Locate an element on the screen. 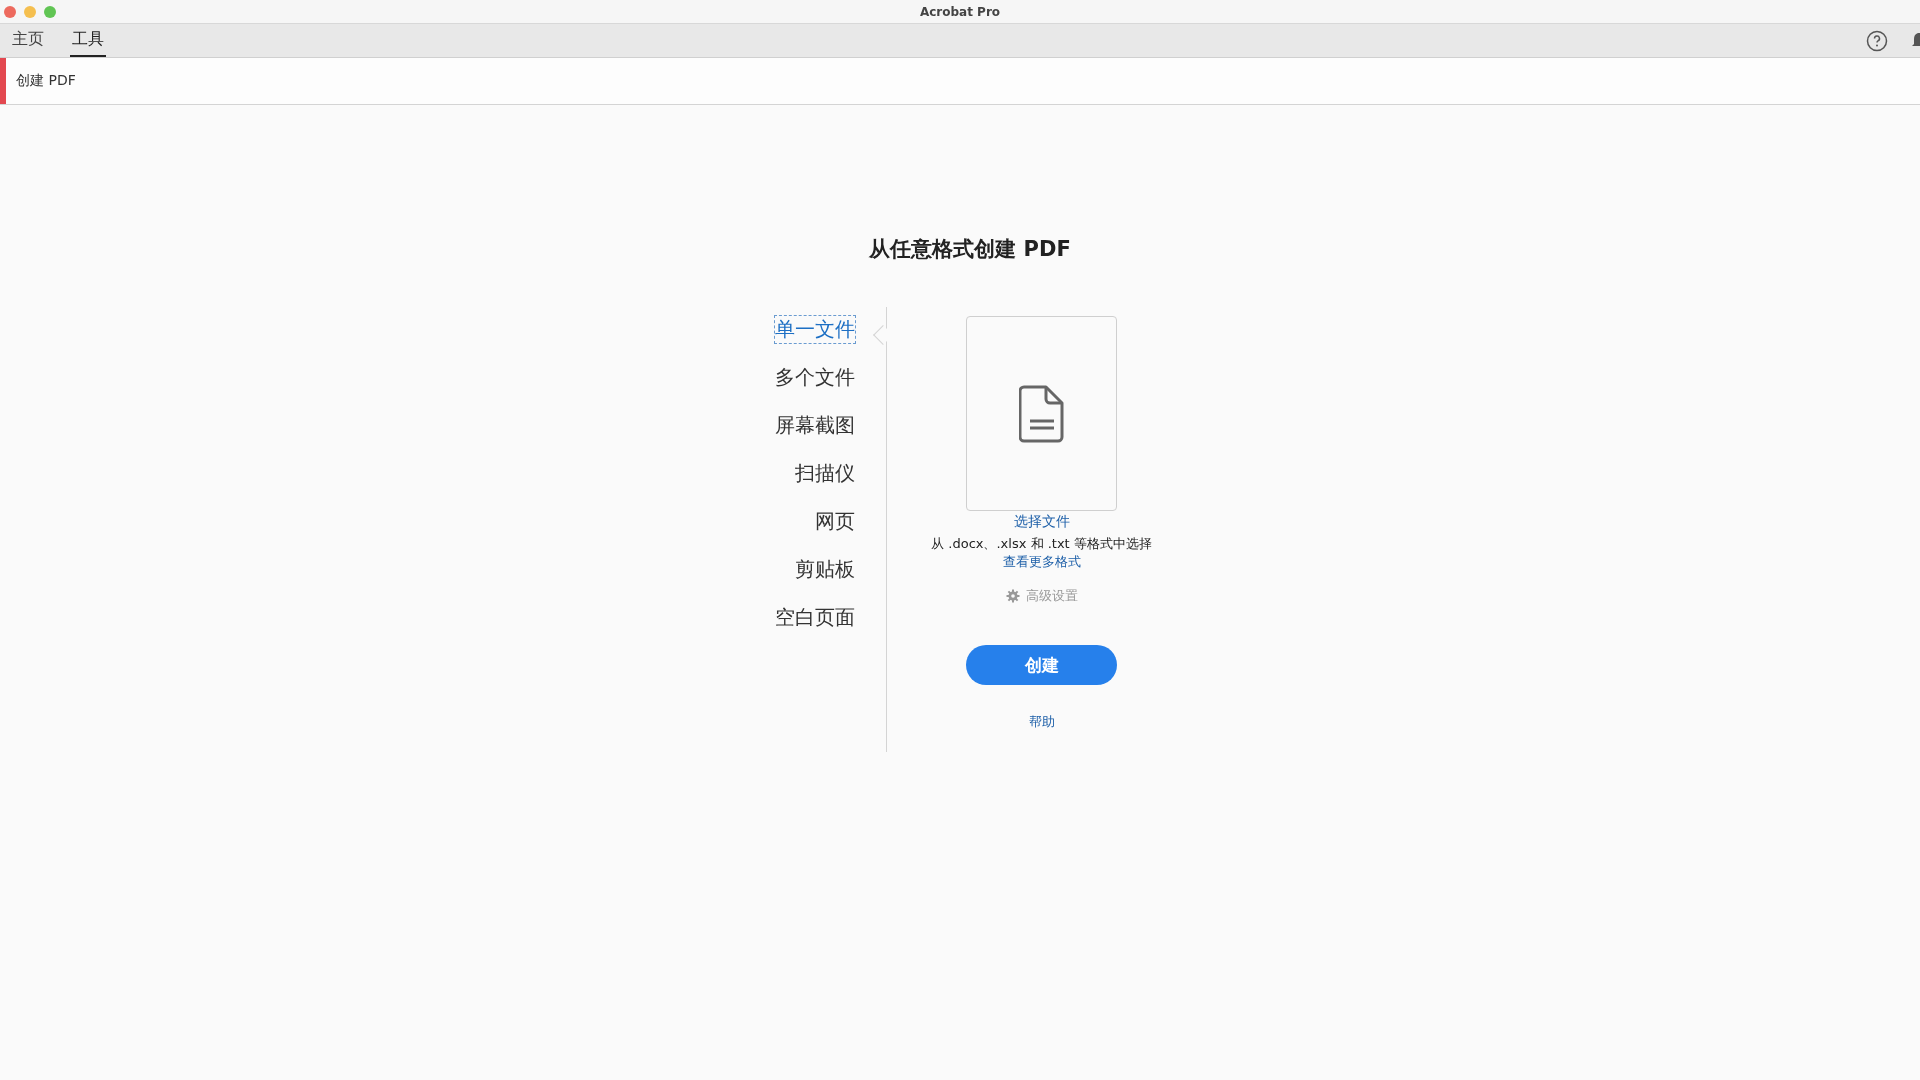 The width and height of the screenshot is (1920, 1080). page-heading: 从任意格式创建 PDF is located at coordinates (970, 249).